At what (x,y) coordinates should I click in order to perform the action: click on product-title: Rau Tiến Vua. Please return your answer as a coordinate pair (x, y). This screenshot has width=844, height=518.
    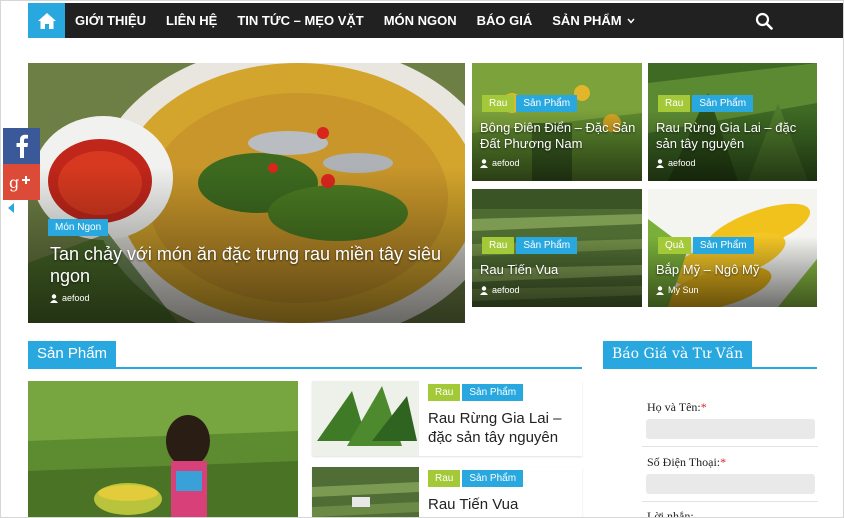
    Looking at the image, I should click on (503, 504).